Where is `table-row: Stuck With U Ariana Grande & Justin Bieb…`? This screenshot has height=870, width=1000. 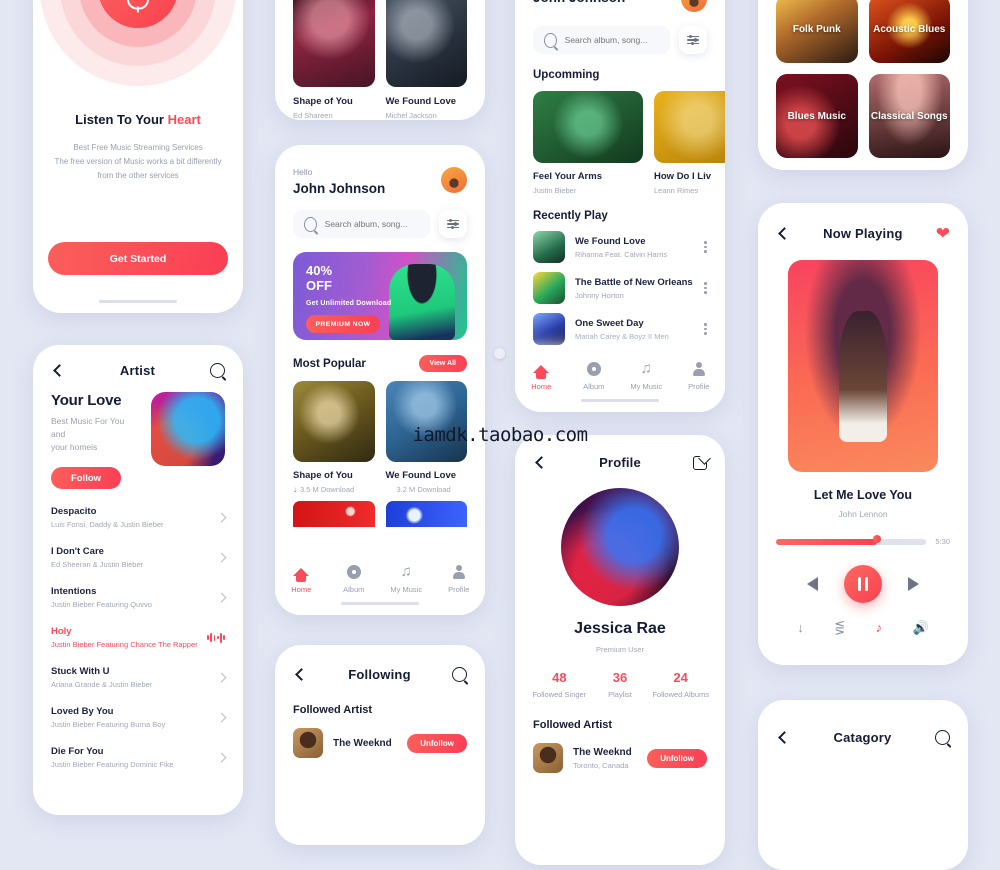
table-row: Stuck With U Ariana Grande & Justin Bieb… is located at coordinates (139, 677).